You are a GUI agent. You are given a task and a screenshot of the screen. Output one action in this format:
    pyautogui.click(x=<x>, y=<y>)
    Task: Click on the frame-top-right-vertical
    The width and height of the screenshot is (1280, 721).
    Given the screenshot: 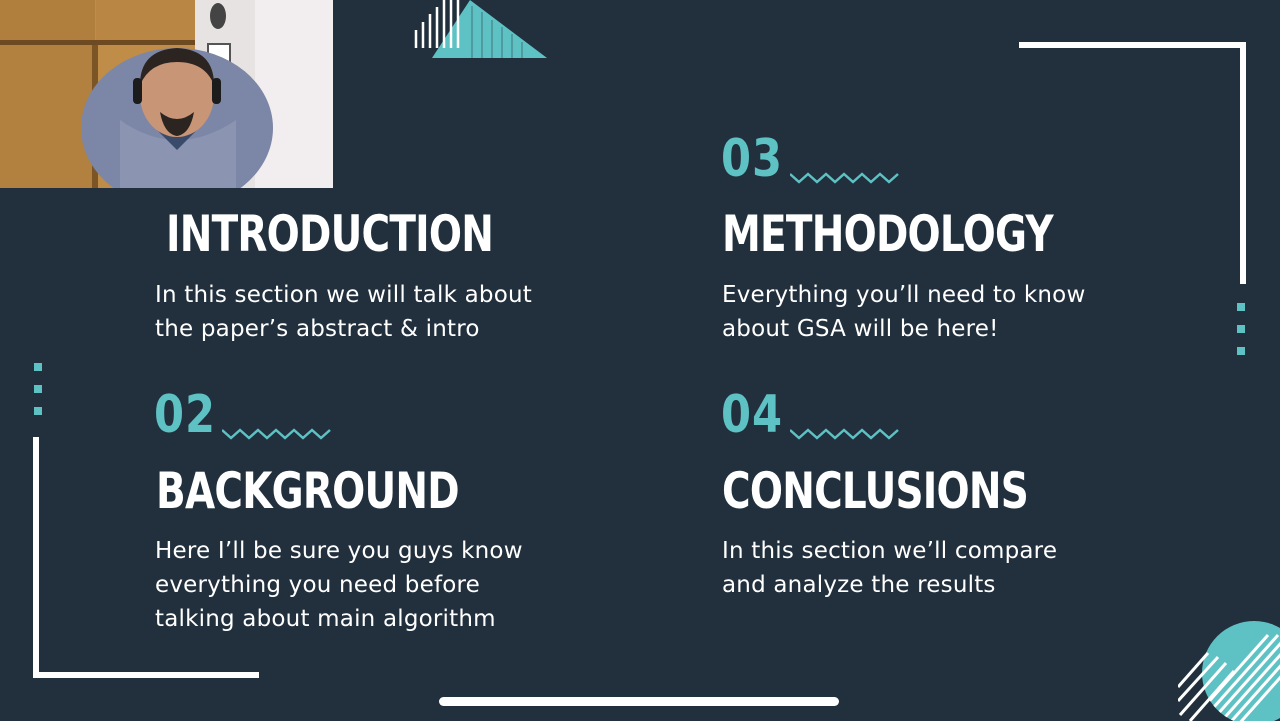 What is the action you would take?
    pyautogui.click(x=1243, y=163)
    